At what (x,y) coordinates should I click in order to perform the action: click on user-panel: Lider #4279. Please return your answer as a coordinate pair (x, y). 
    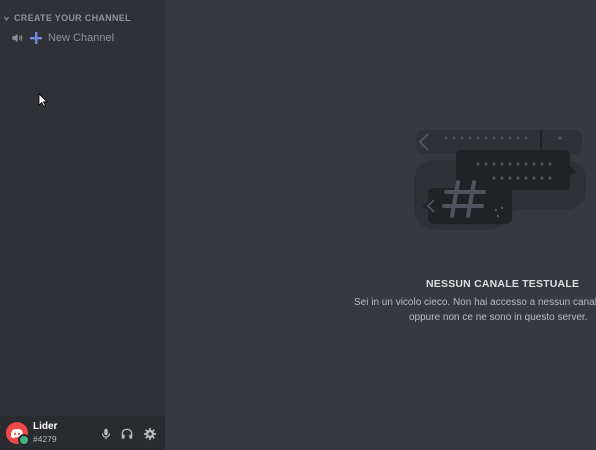
    Looking at the image, I should click on (82, 433).